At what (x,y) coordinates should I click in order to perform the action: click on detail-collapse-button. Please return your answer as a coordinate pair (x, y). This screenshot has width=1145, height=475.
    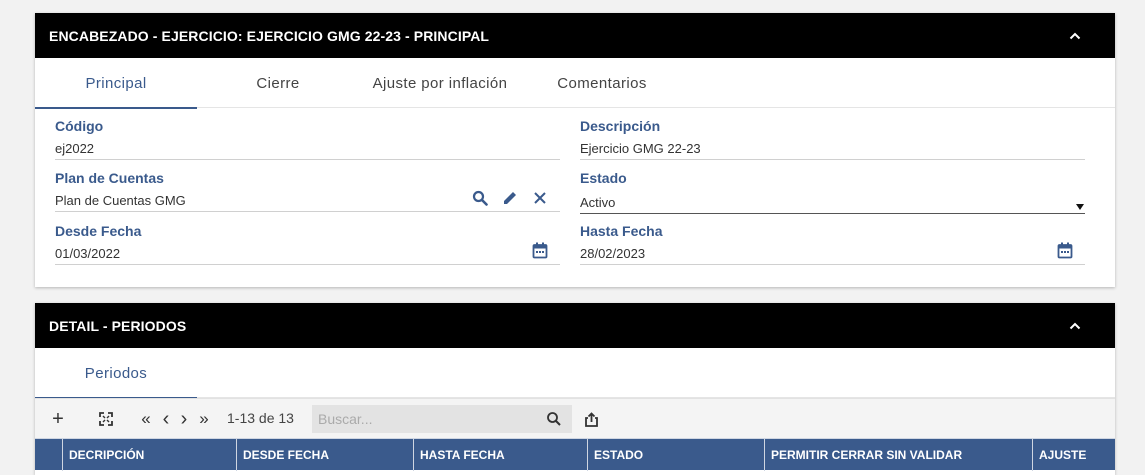
    Looking at the image, I should click on (1075, 326).